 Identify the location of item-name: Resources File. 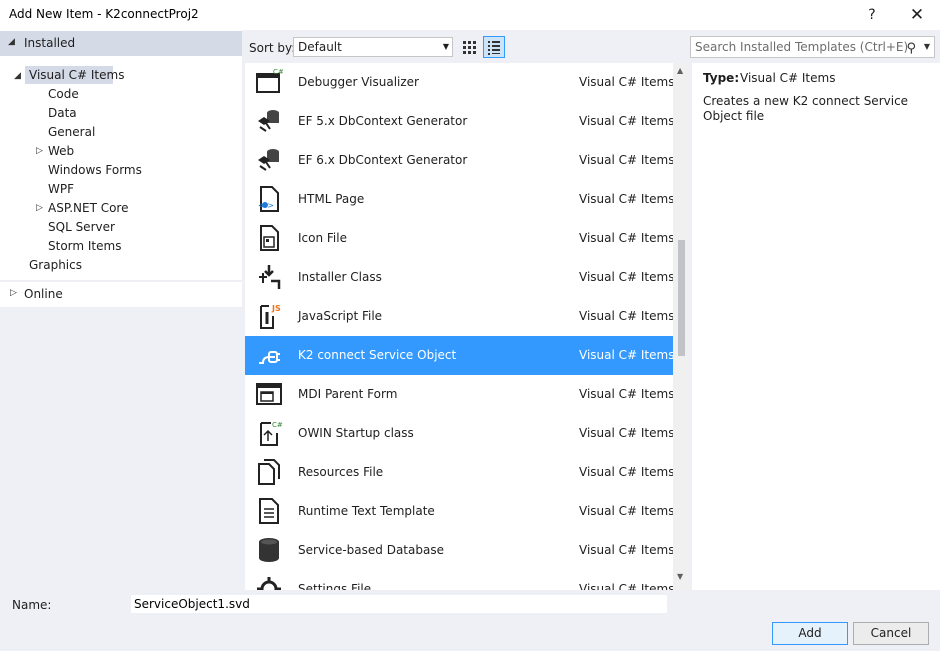
(341, 472).